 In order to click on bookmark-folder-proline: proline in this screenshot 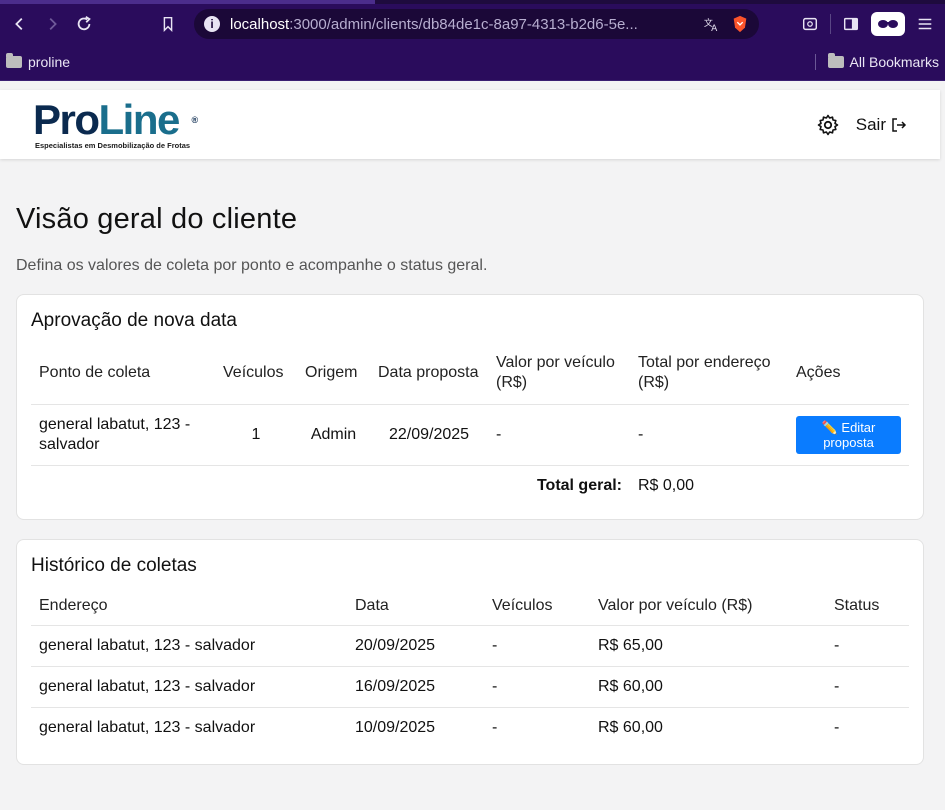, I will do `click(38, 61)`.